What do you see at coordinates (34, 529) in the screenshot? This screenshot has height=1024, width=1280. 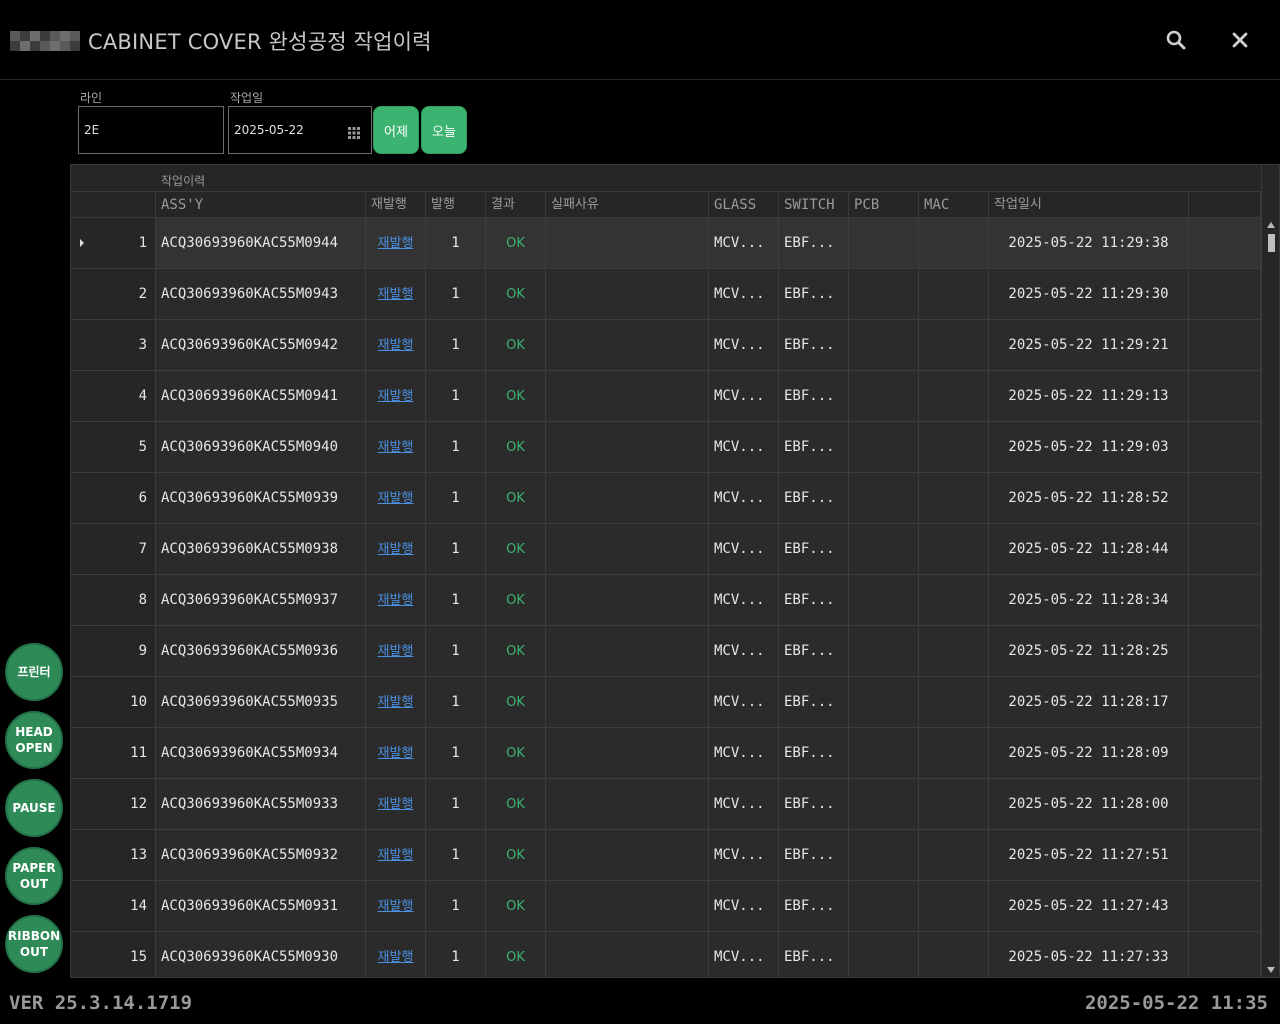 I see `left-rail: 프린터 HEAD OPEN PAUSE PAPER OUT RIBBON OUT` at bounding box center [34, 529].